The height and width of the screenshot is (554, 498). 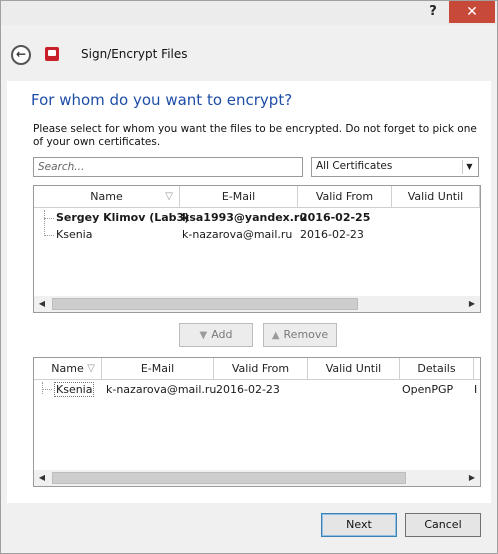 What do you see at coordinates (469, 167) in the screenshot?
I see `chevron-down-icon: ▼` at bounding box center [469, 167].